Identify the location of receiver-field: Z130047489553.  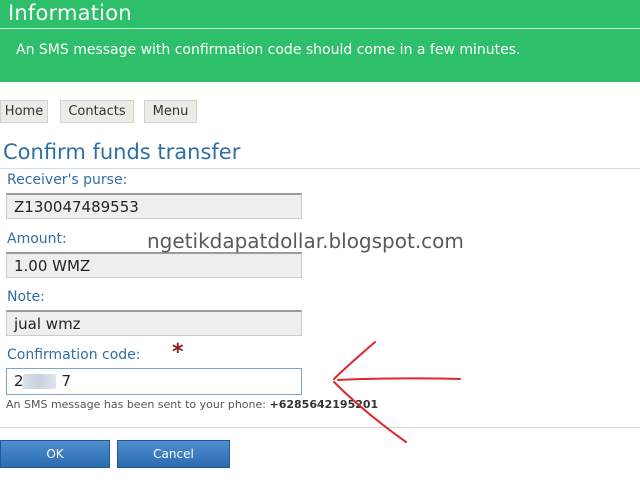
(154, 206).